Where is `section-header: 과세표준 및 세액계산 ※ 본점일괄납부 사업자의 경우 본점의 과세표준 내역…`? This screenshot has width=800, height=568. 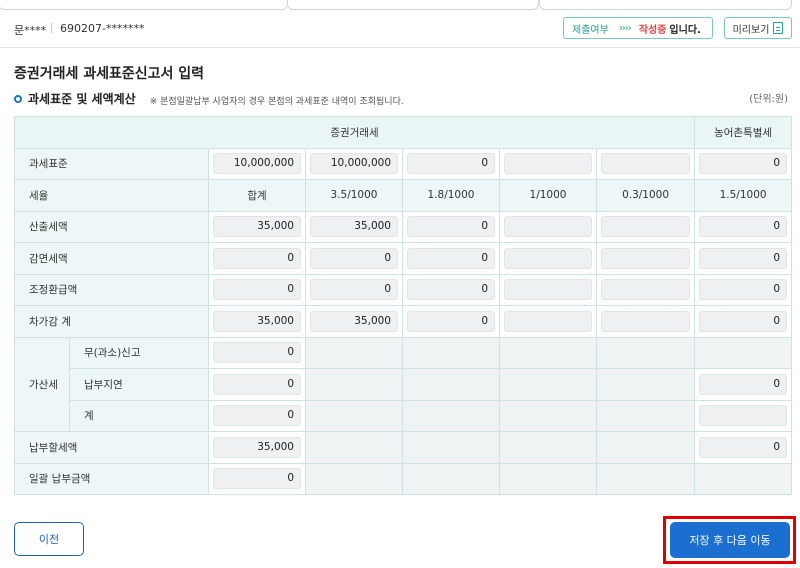 section-header: 과세표준 및 세액계산 ※ 본점일괄납부 사업자의 경우 본점의 과세표준 내역… is located at coordinates (209, 98).